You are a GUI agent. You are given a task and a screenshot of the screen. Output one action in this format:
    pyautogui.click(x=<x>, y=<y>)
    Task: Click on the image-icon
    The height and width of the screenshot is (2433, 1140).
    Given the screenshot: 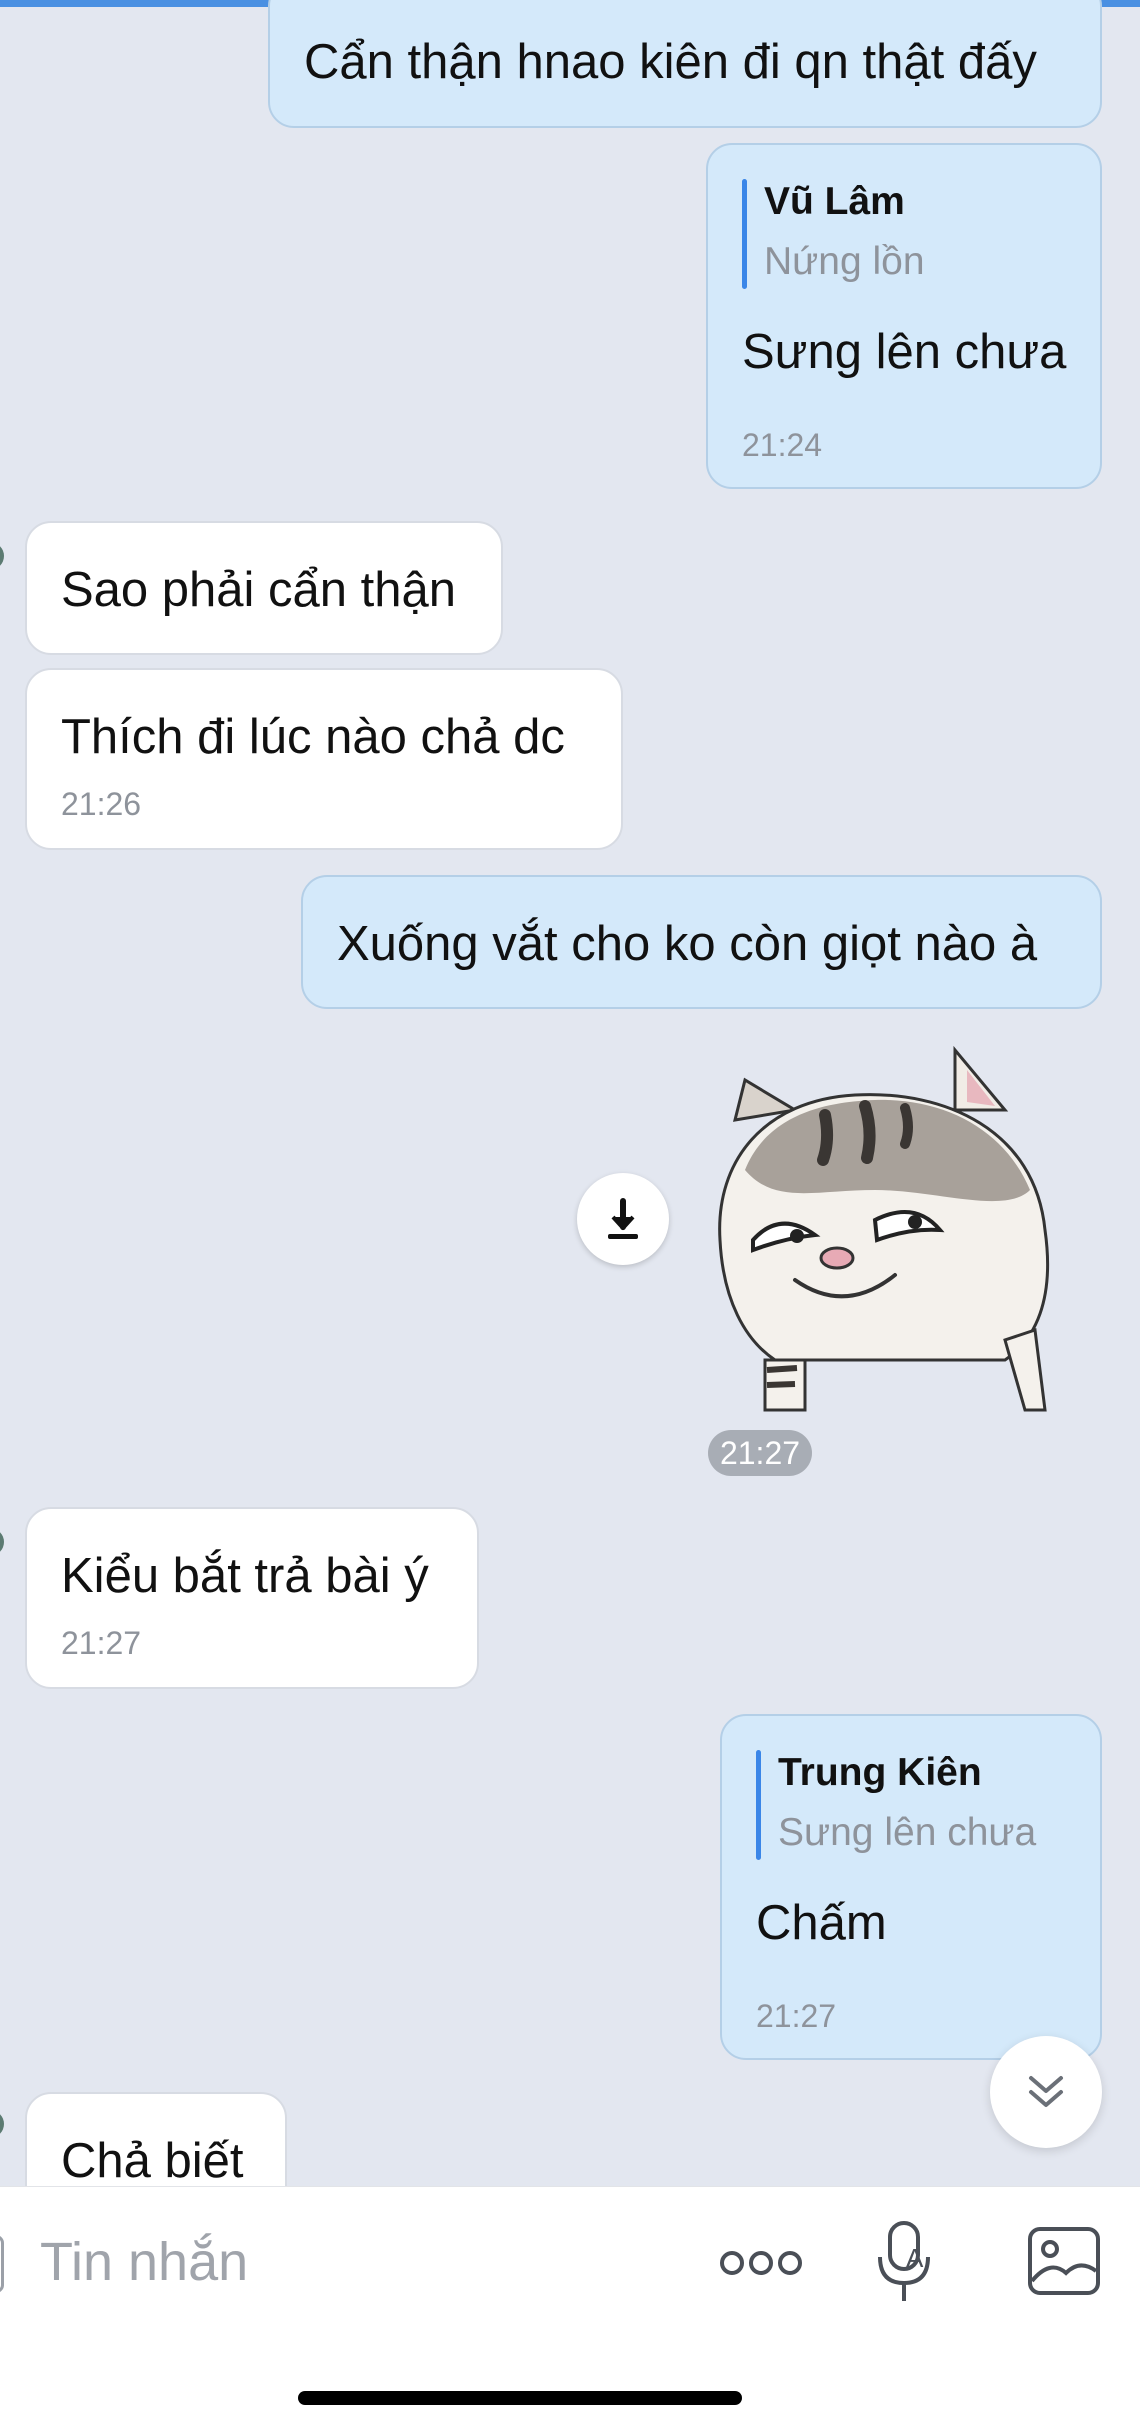 What is the action you would take?
    pyautogui.click(x=1064, y=2261)
    